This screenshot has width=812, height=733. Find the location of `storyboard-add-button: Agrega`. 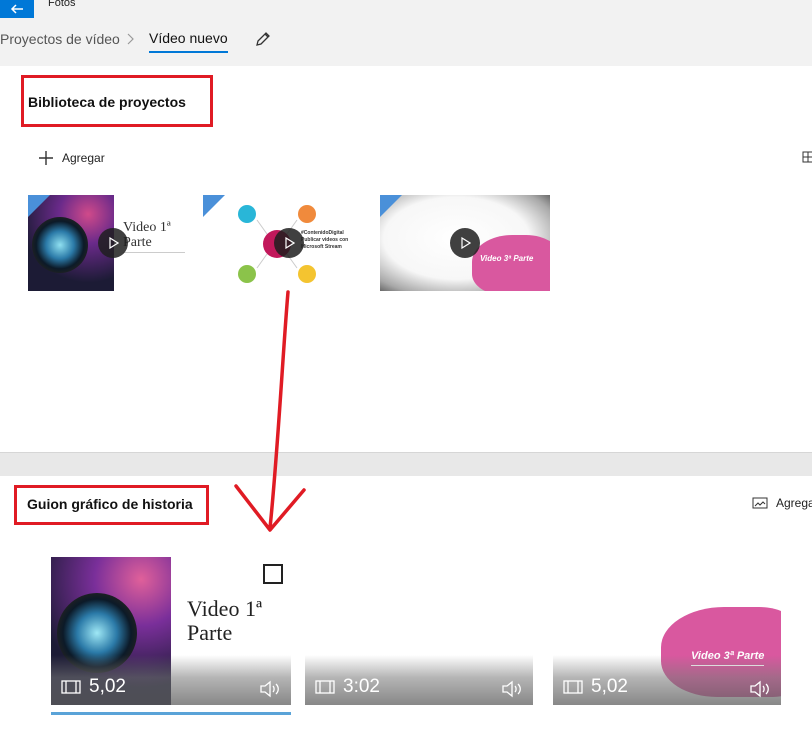

storyboard-add-button: Agrega is located at coordinates (782, 503).